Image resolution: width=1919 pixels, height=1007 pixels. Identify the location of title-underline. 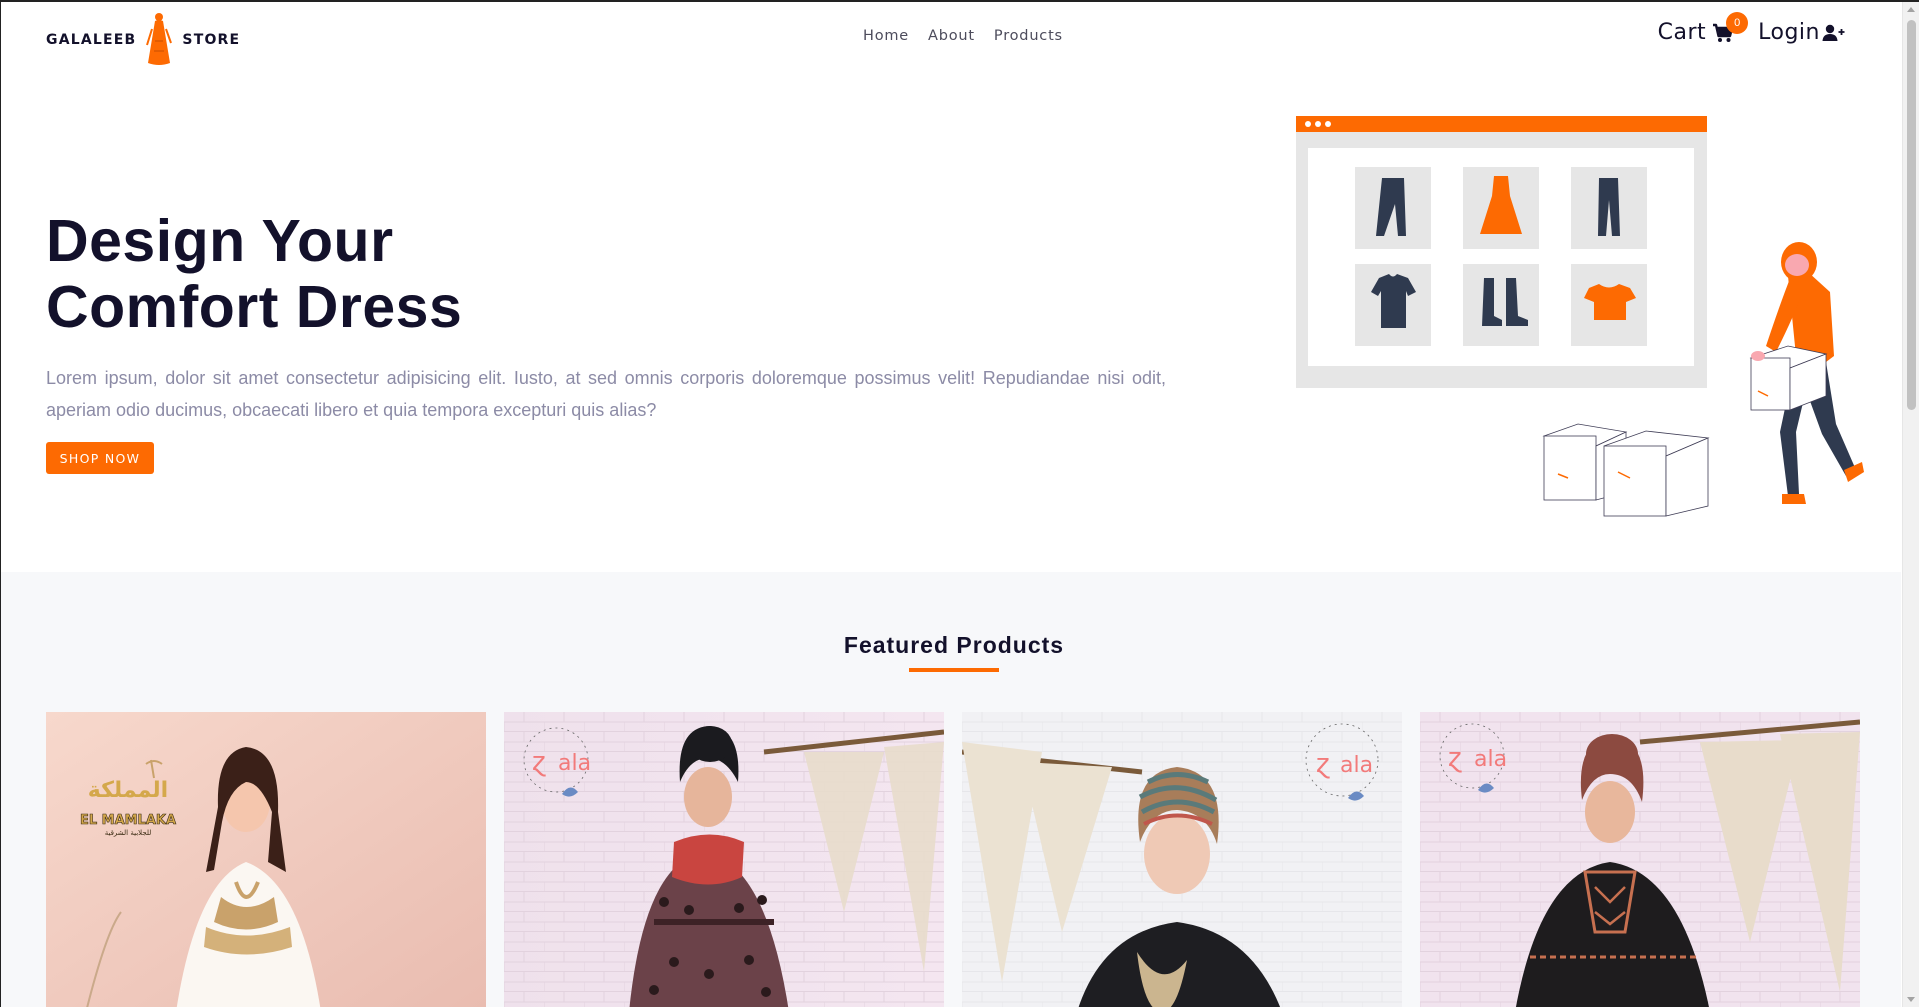
(954, 670).